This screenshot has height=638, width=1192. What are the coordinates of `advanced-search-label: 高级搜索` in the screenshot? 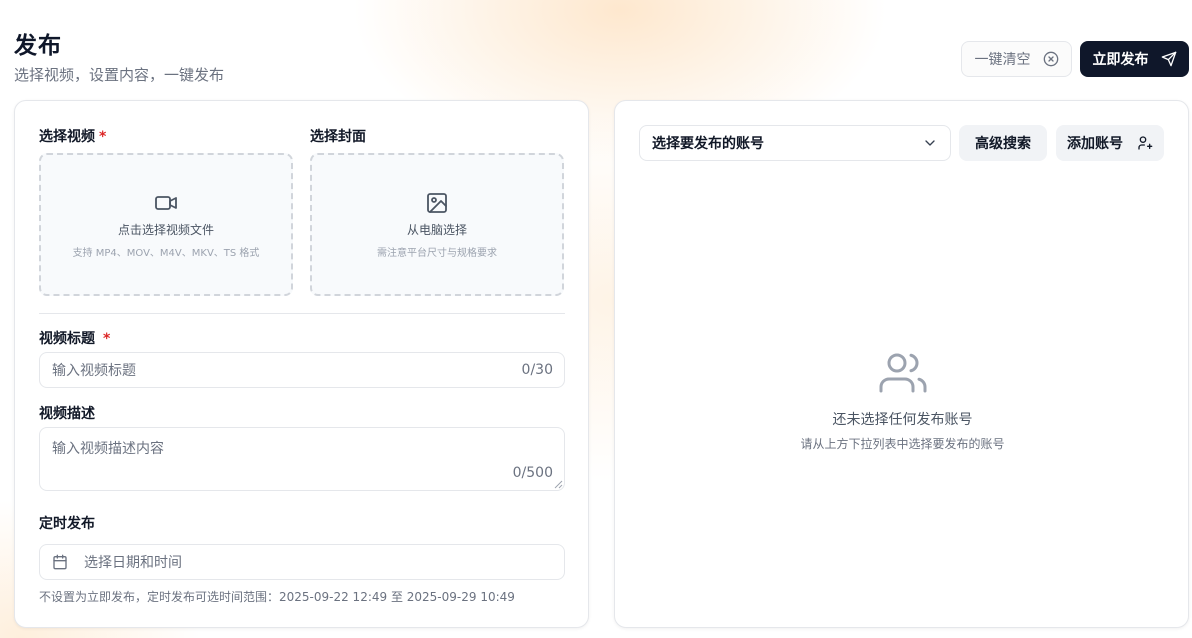 It's located at (1003, 144).